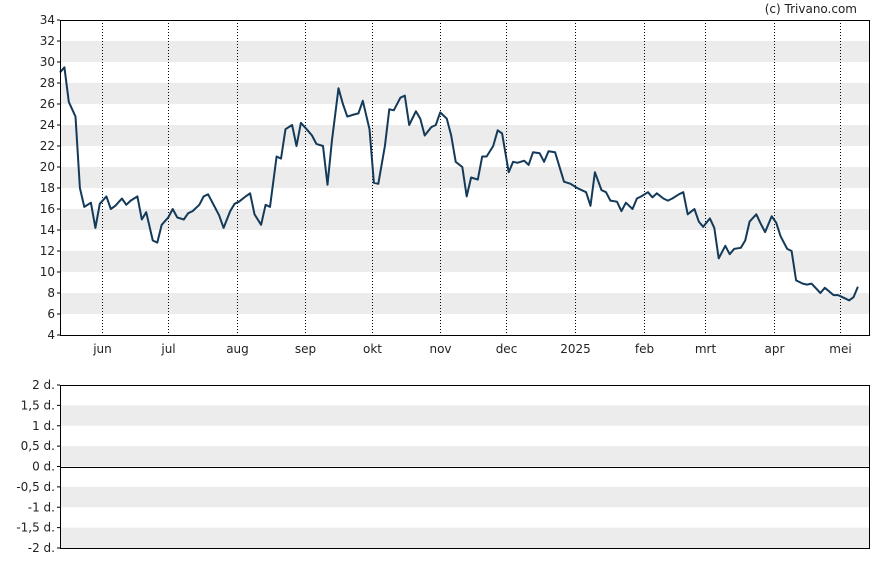 This screenshot has width=888, height=565. What do you see at coordinates (38, 446) in the screenshot?
I see `sub-y-tick-label: 0,5 d.` at bounding box center [38, 446].